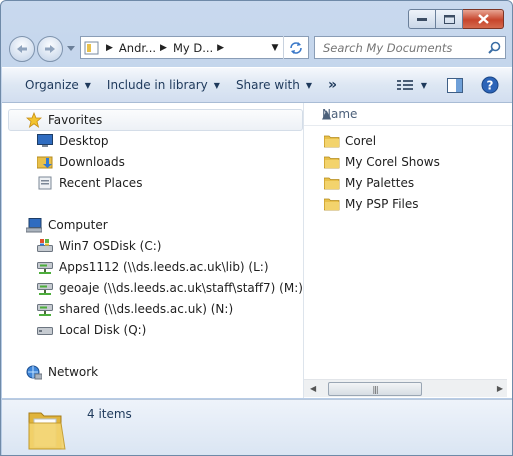 This screenshot has height=456, width=513. I want to click on include-in-library-menu: Include in library ▼, so click(163, 85).